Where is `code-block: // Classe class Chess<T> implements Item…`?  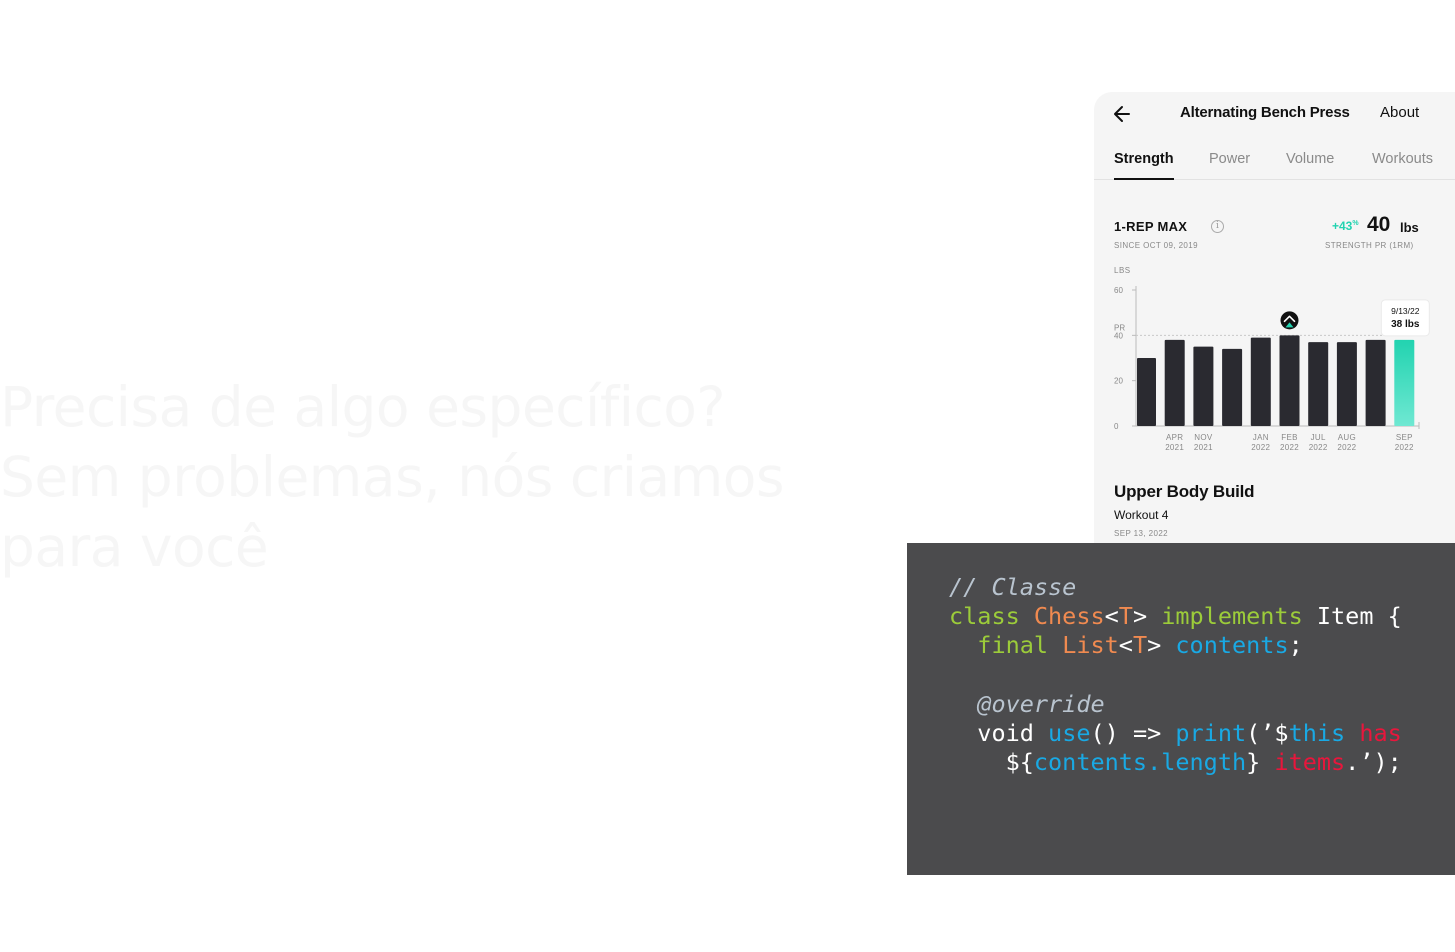 code-block: // Classe class Chess<T> implements Item… is located at coordinates (1175, 675).